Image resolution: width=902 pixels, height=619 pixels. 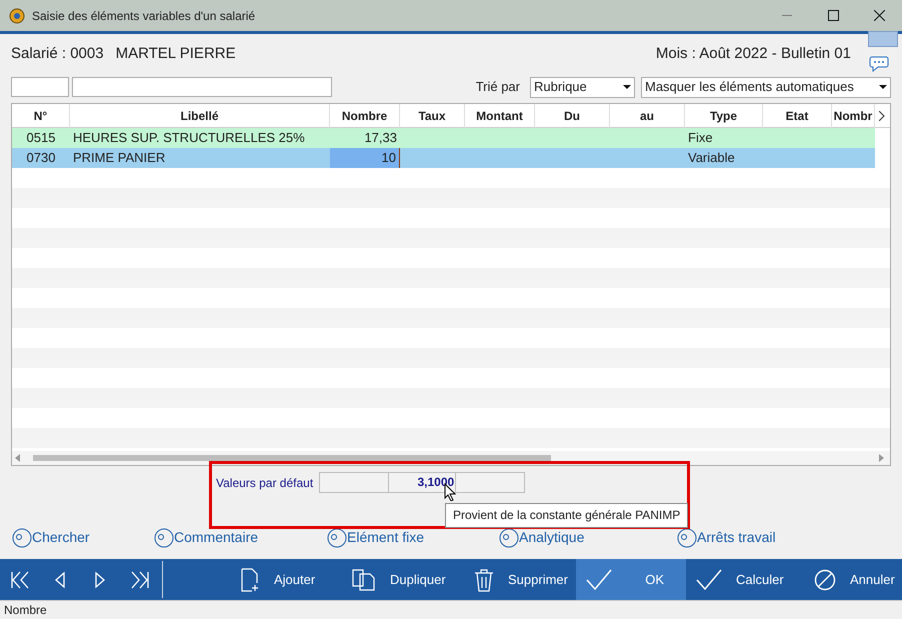 What do you see at coordinates (41, 138) in the screenshot?
I see `table-cell-text: 0515` at bounding box center [41, 138].